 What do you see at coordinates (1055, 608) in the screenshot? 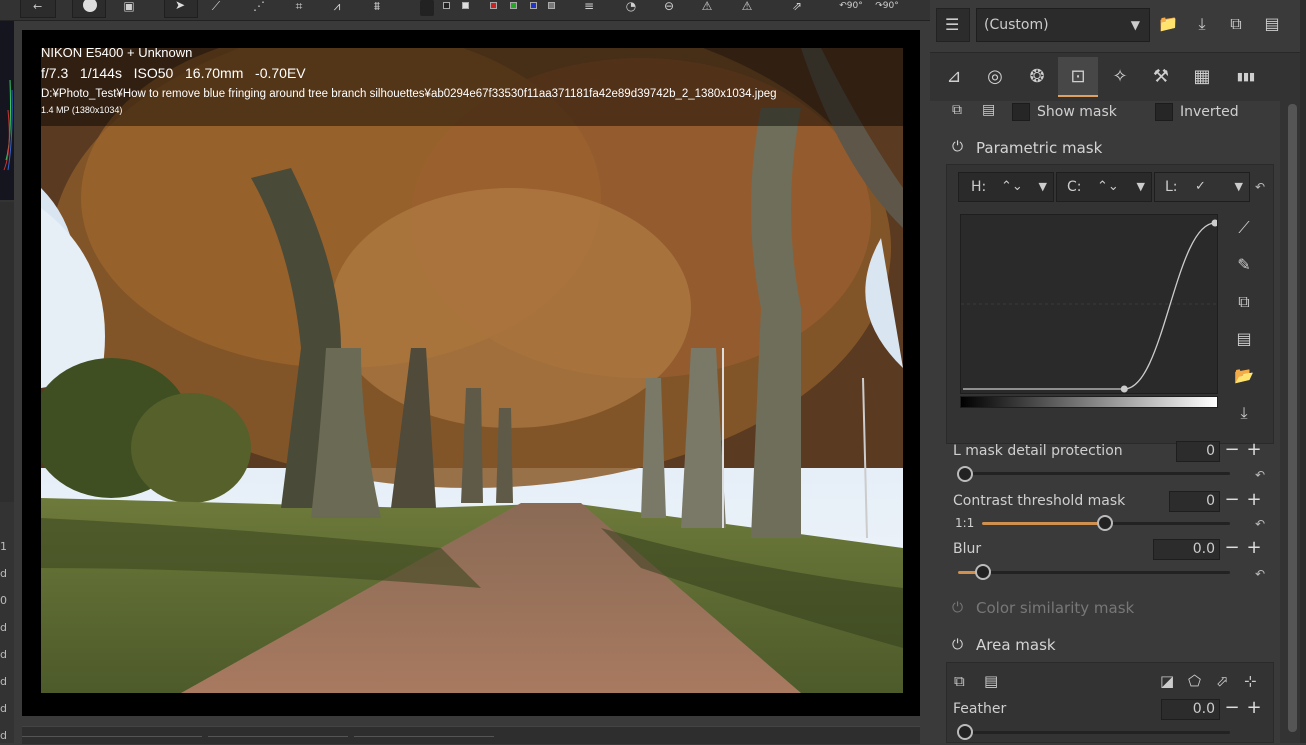
I see `color-similarity-title: Color similarity mask` at bounding box center [1055, 608].